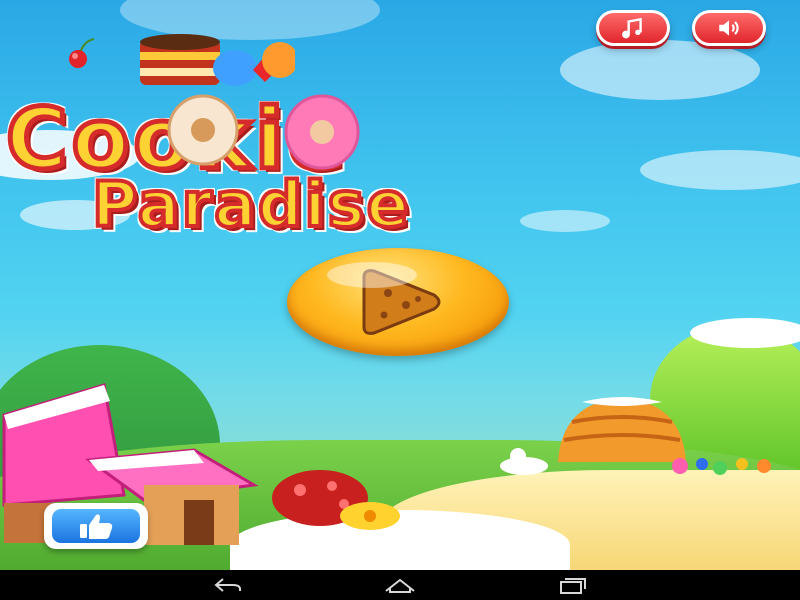  I want to click on home-icon, so click(400, 585).